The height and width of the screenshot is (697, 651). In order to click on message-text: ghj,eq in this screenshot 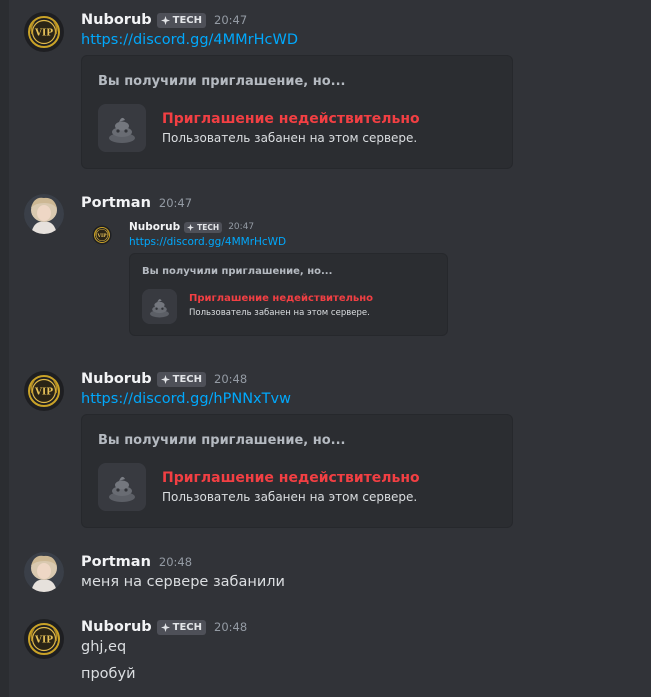, I will do `click(104, 647)`.